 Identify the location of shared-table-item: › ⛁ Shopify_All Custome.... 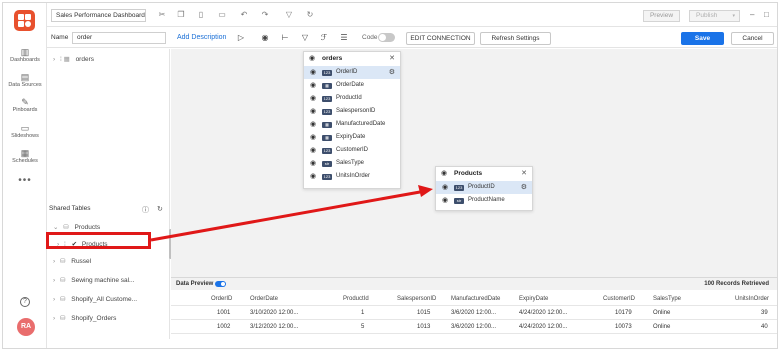
(95, 299).